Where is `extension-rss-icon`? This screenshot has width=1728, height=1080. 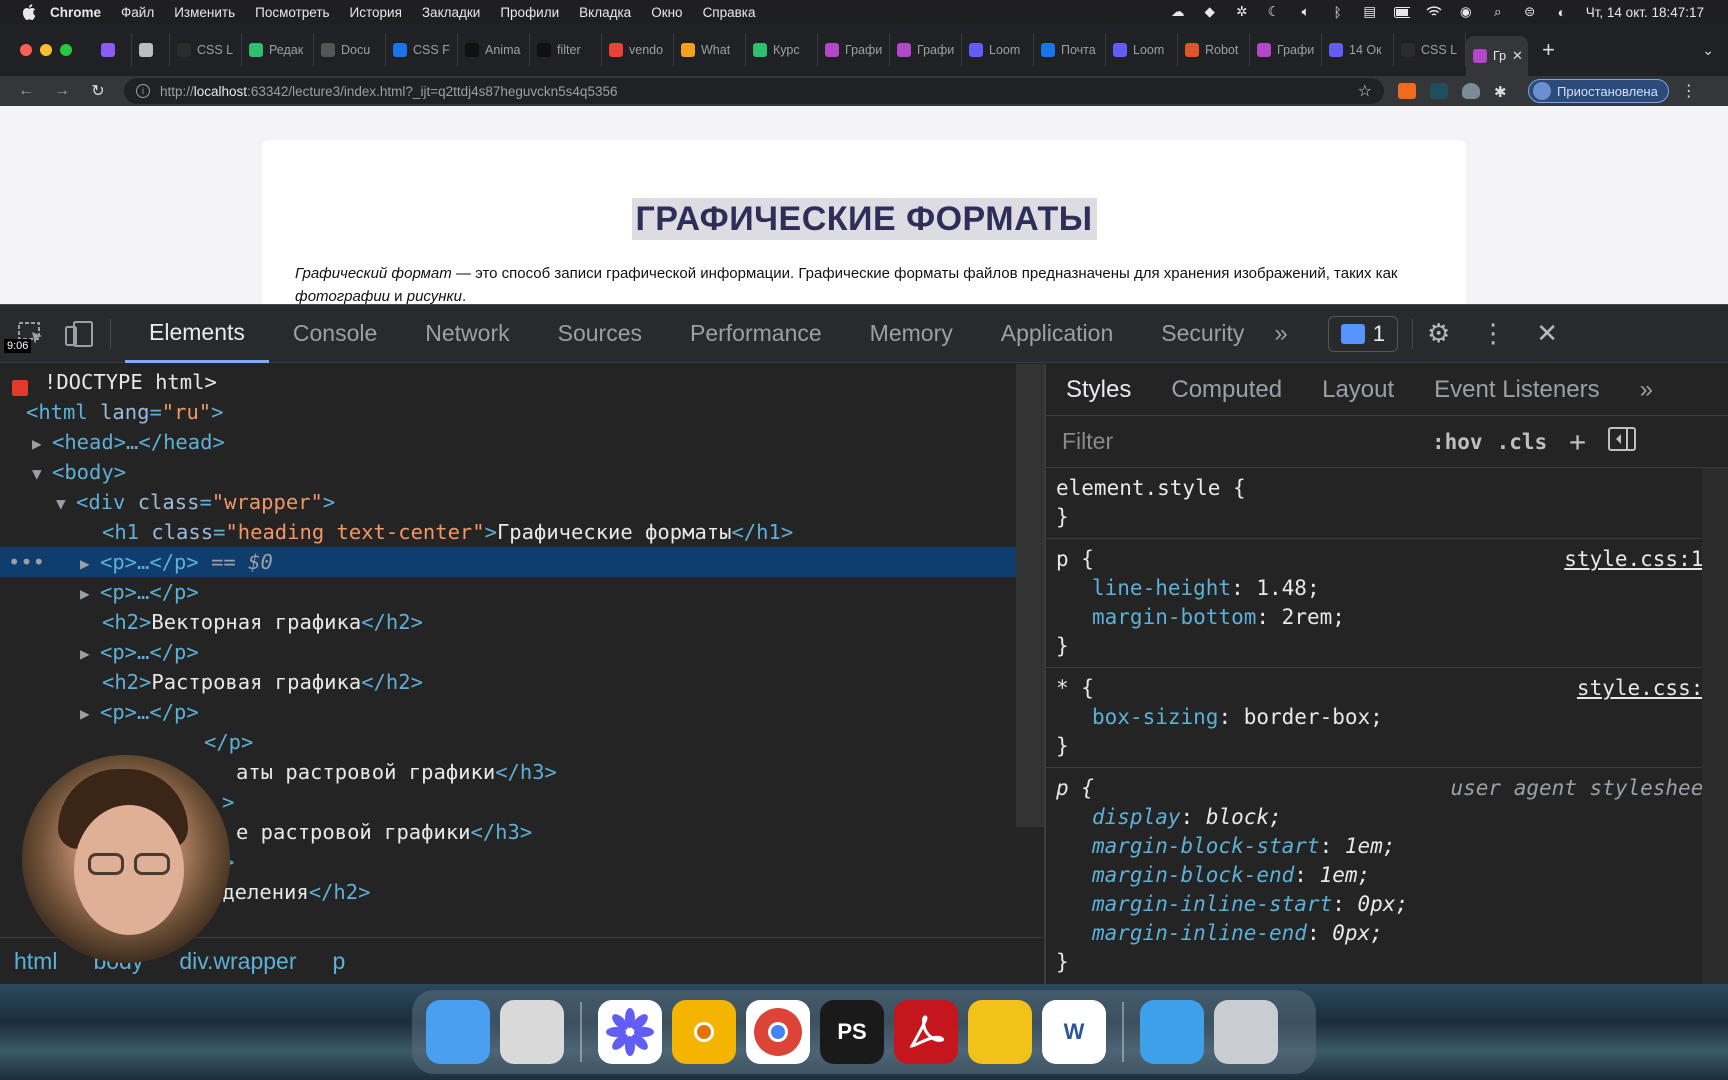 extension-rss-icon is located at coordinates (1407, 91).